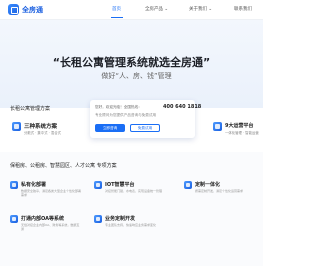 The height and width of the screenshot is (266, 320). I want to click on feature-title: 私有化部署, so click(34, 185).